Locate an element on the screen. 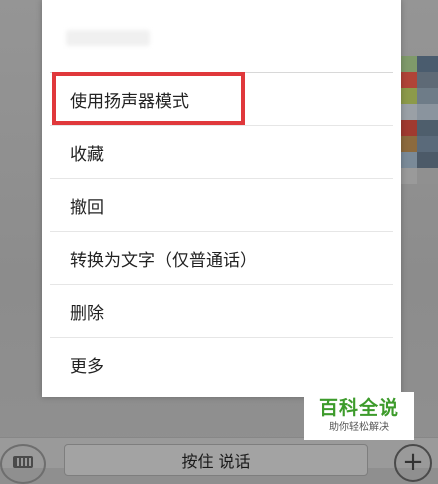 This screenshot has height=484, width=438. menu-item-speaker-mode: 使用扬声器模式 is located at coordinates (221, 99).